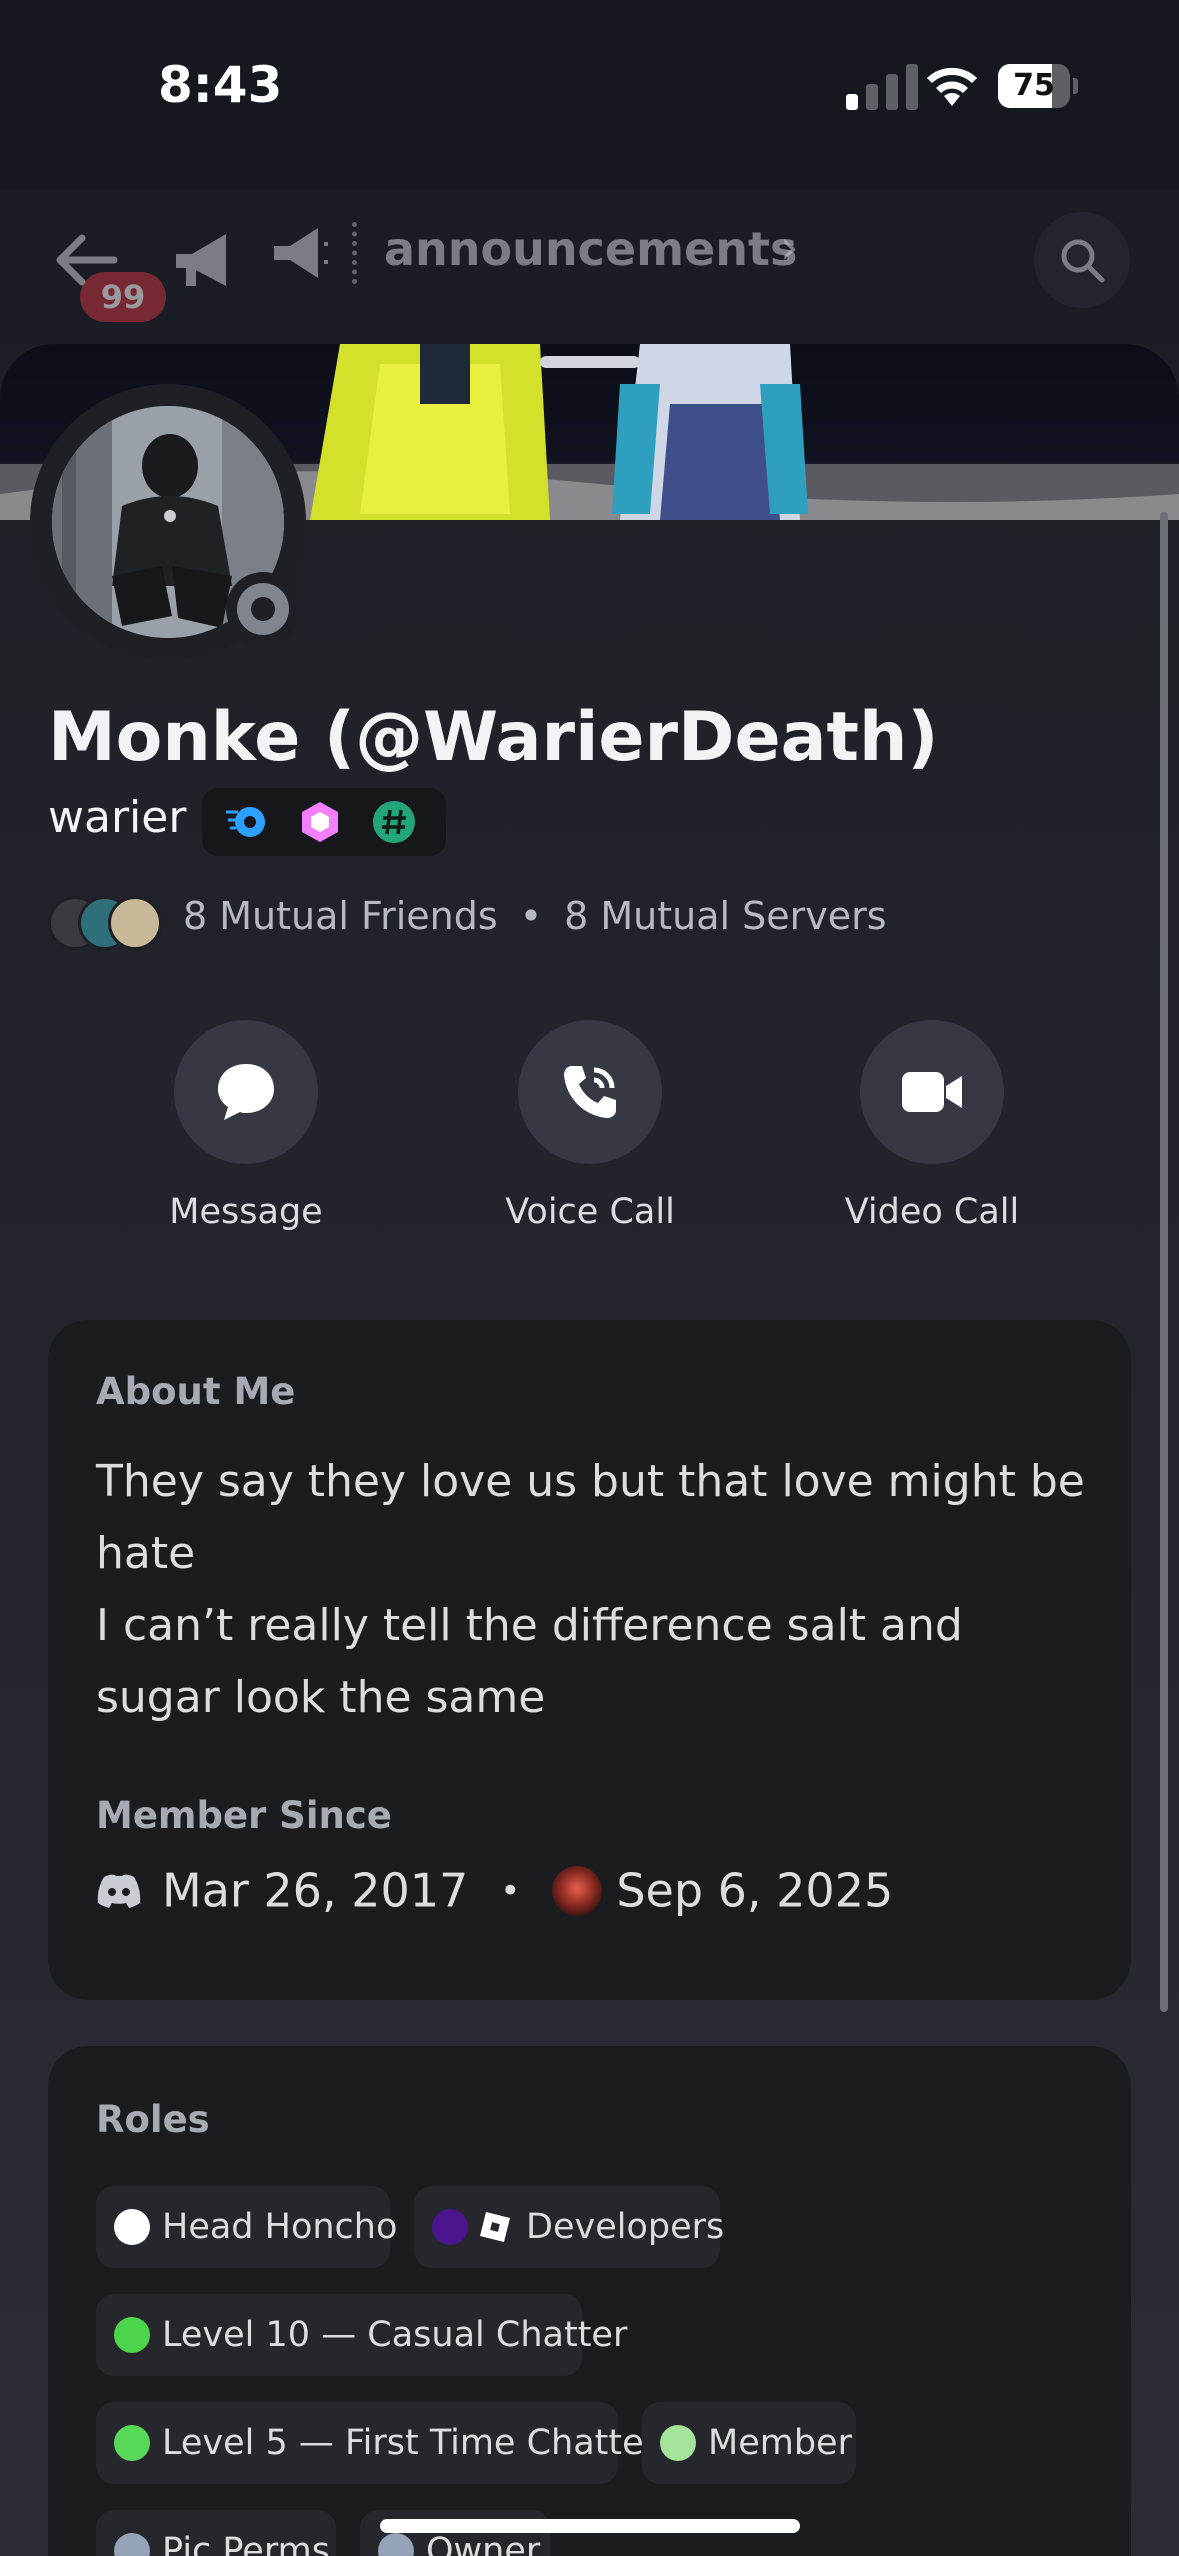  What do you see at coordinates (932, 1212) in the screenshot?
I see `video-call-label: Video Call` at bounding box center [932, 1212].